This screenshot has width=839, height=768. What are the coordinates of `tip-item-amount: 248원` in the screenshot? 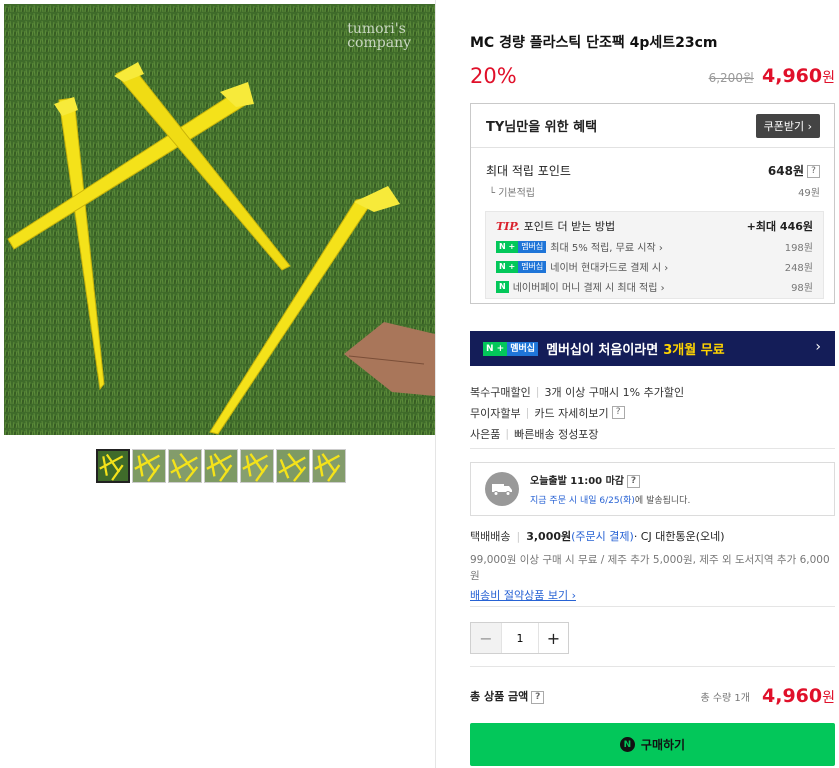 It's located at (798, 268).